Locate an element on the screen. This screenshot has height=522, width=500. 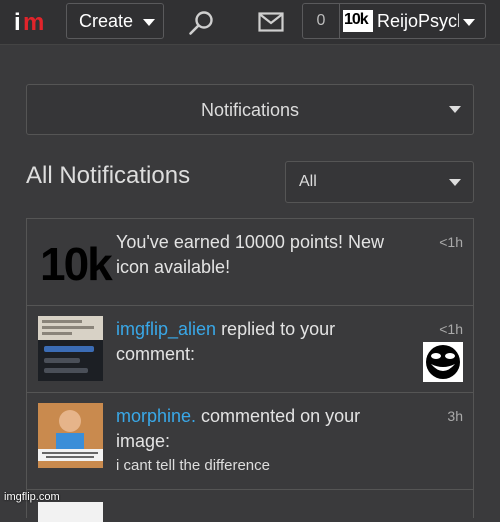
troll-face-icon is located at coordinates (443, 362).